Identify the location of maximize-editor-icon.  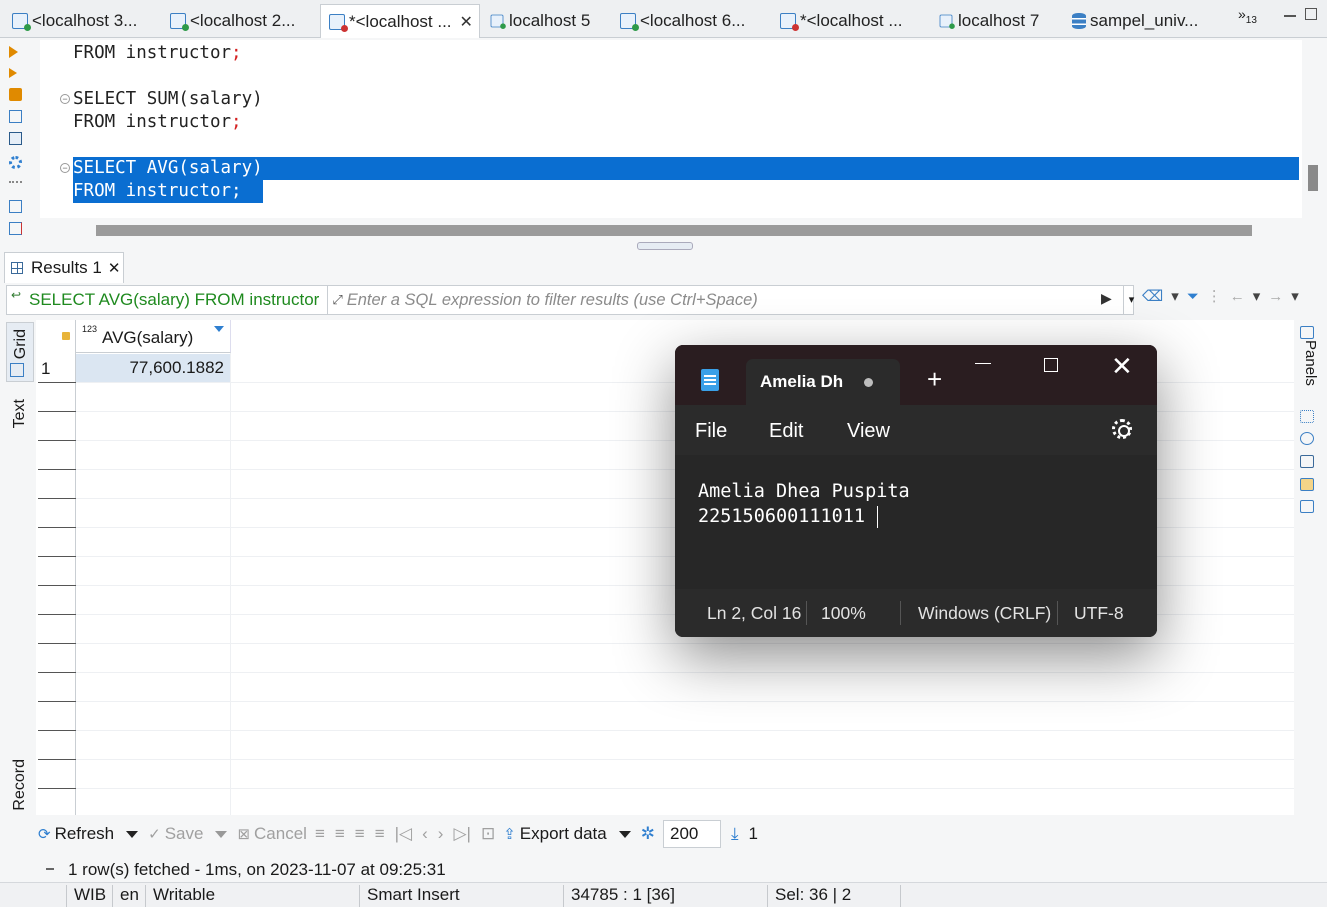
(1311, 14).